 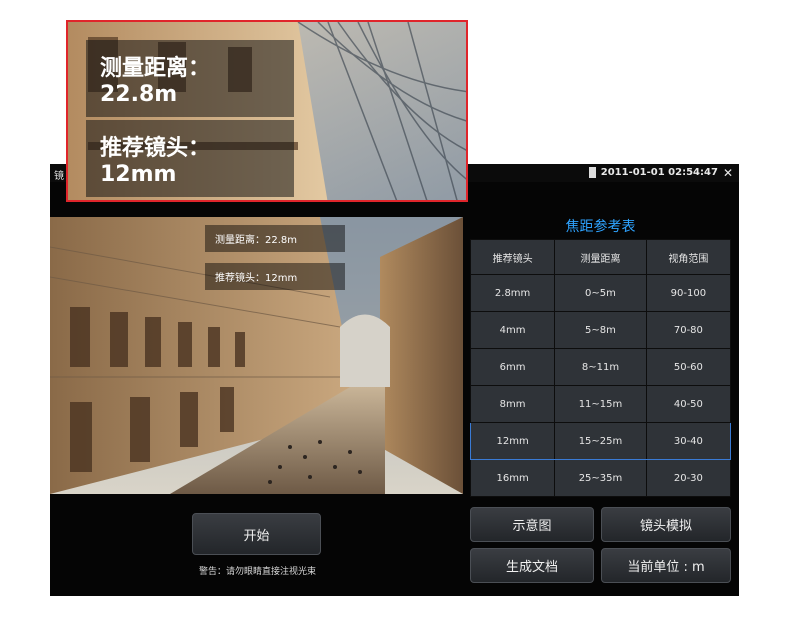 What do you see at coordinates (512, 478) in the screenshot?
I see `cell-lens: 16mm` at bounding box center [512, 478].